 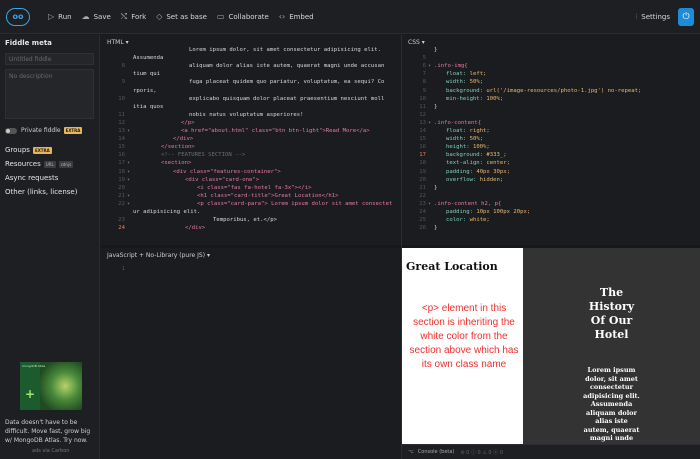 I want to click on set-as-base-label: Set as base, so click(x=186, y=16).